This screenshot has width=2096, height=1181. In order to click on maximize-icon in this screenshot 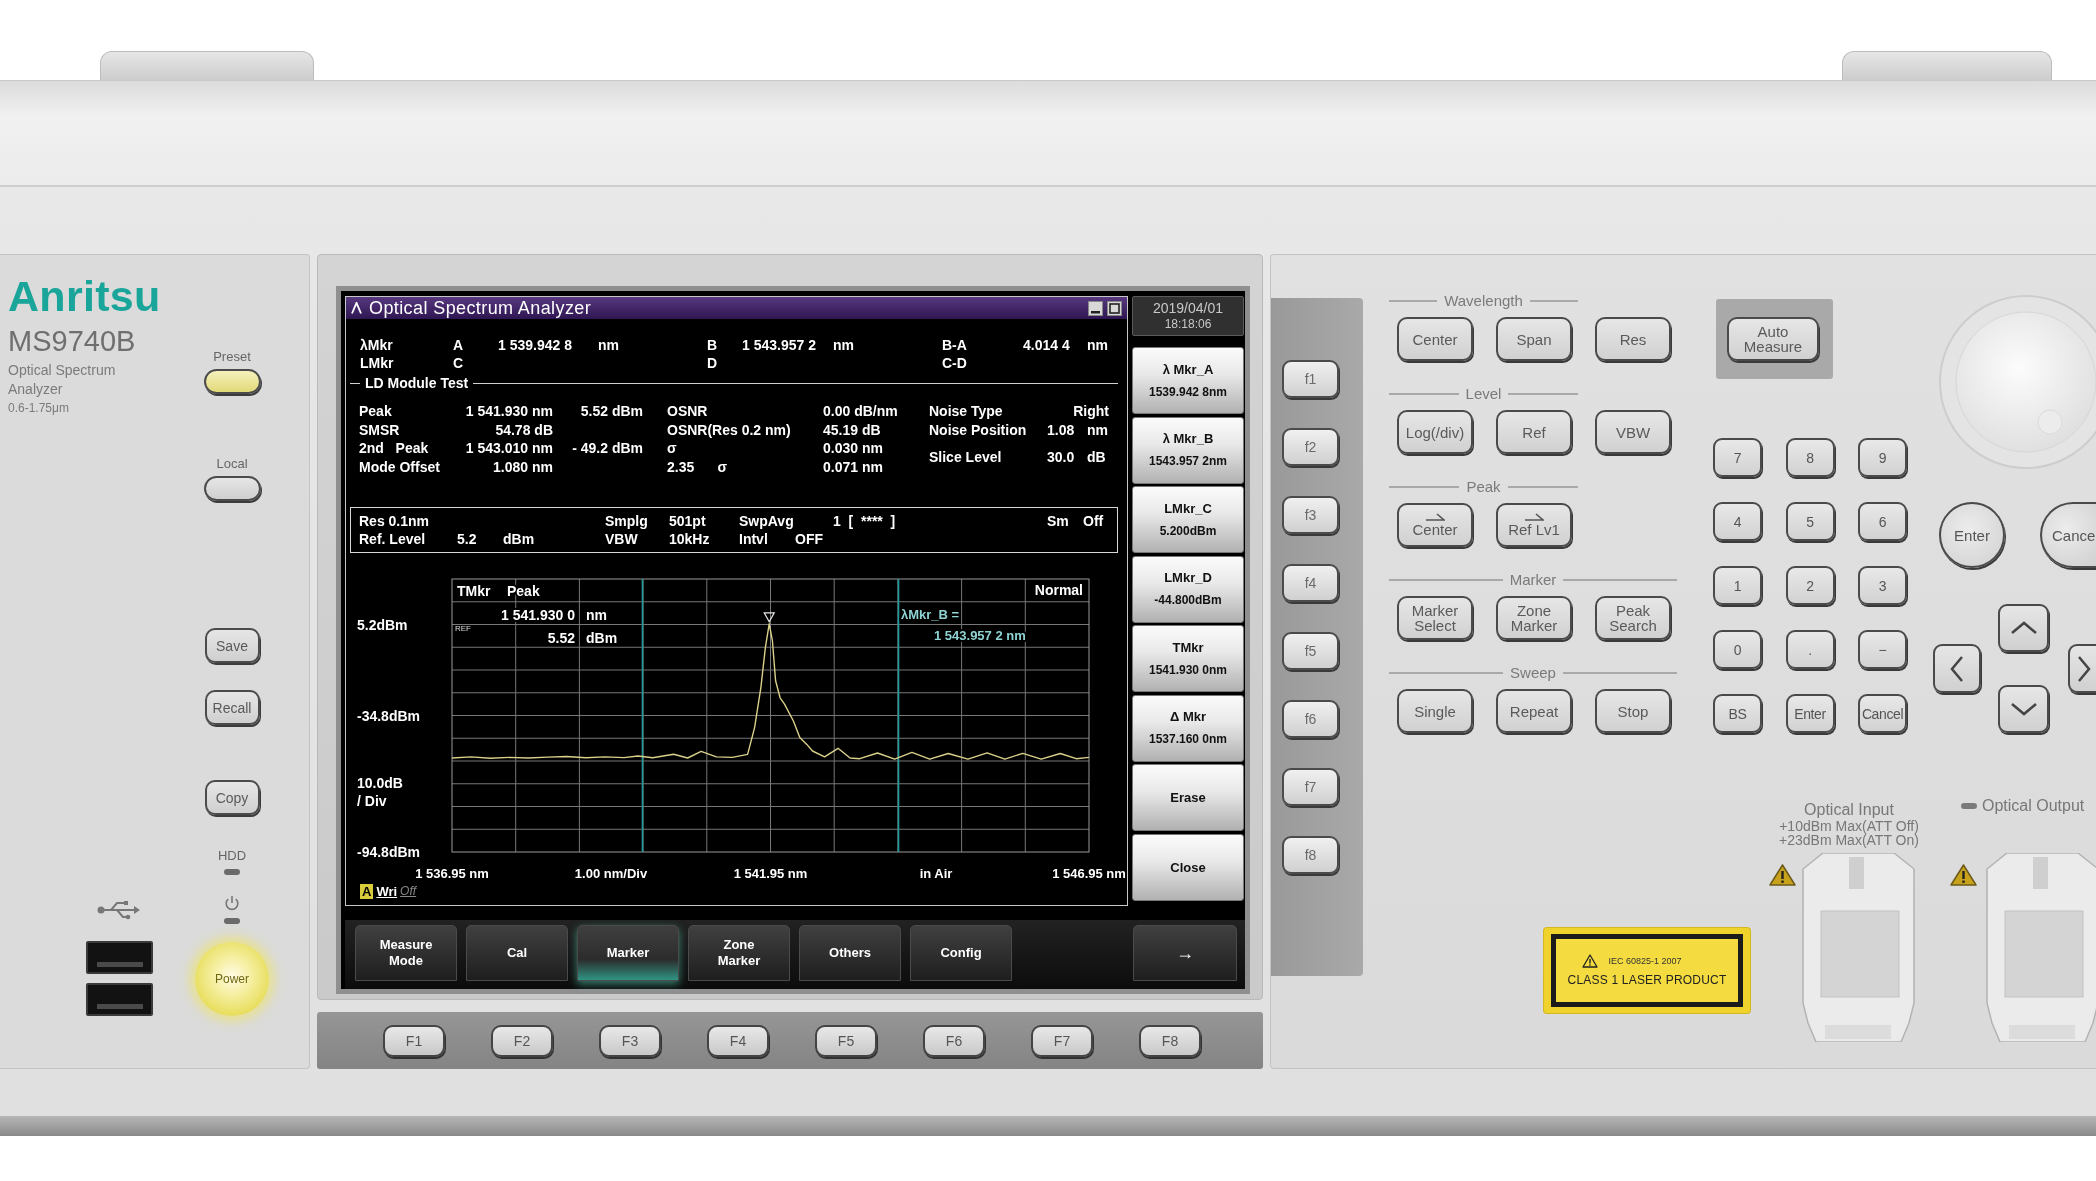, I will do `click(1114, 308)`.